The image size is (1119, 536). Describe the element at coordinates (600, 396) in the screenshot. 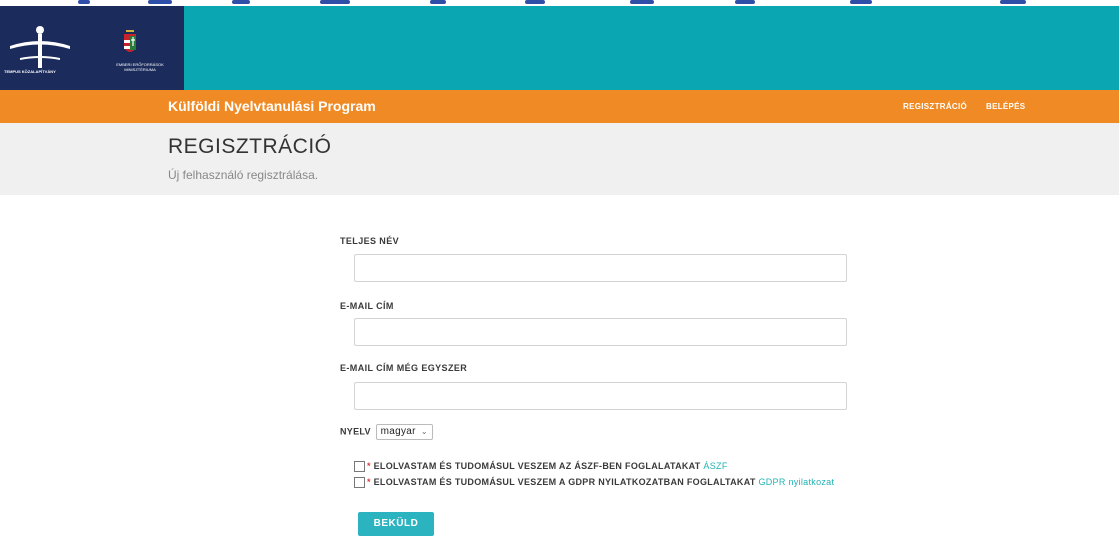

I see `email-confirm-input` at that location.